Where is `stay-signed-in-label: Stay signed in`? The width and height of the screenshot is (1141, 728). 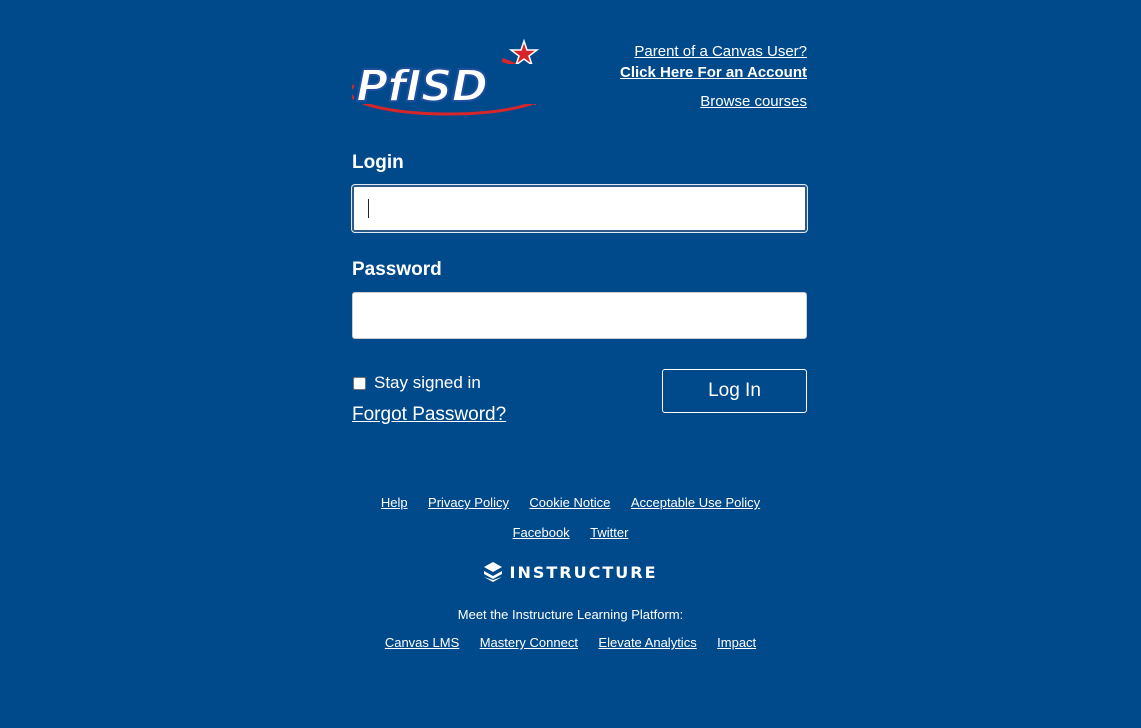 stay-signed-in-label: Stay signed in is located at coordinates (427, 383).